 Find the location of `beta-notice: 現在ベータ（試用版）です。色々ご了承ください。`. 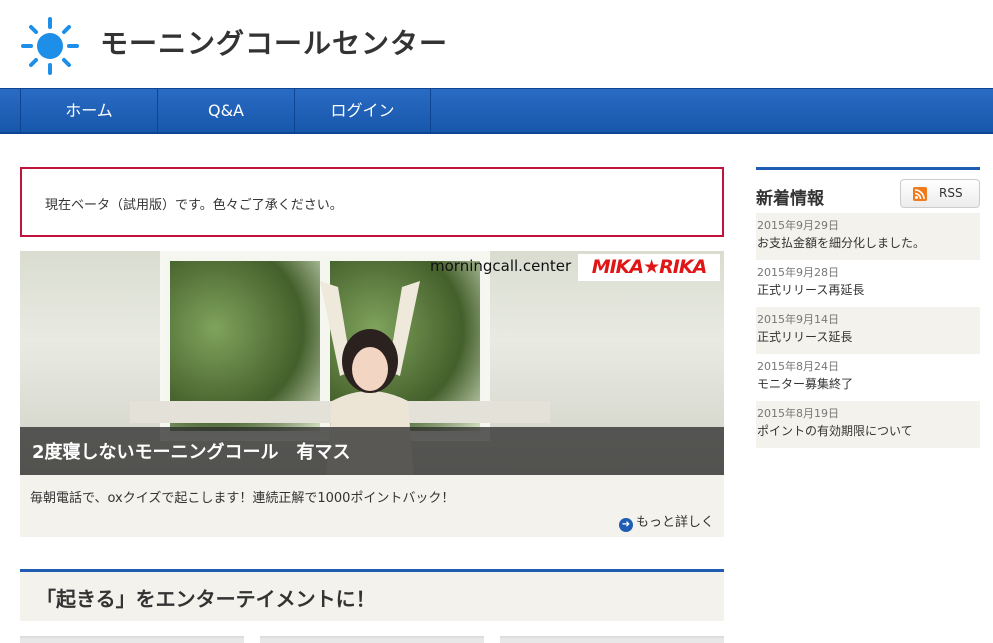

beta-notice: 現在ベータ（試用版）です。色々ご了承ください。 is located at coordinates (372, 202).